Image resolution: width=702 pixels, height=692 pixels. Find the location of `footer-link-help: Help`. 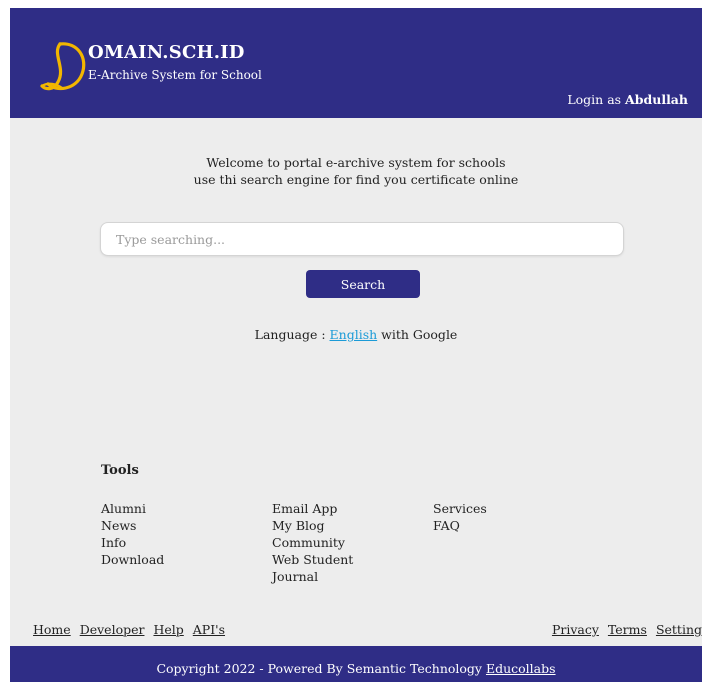

footer-link-help: Help is located at coordinates (168, 629).